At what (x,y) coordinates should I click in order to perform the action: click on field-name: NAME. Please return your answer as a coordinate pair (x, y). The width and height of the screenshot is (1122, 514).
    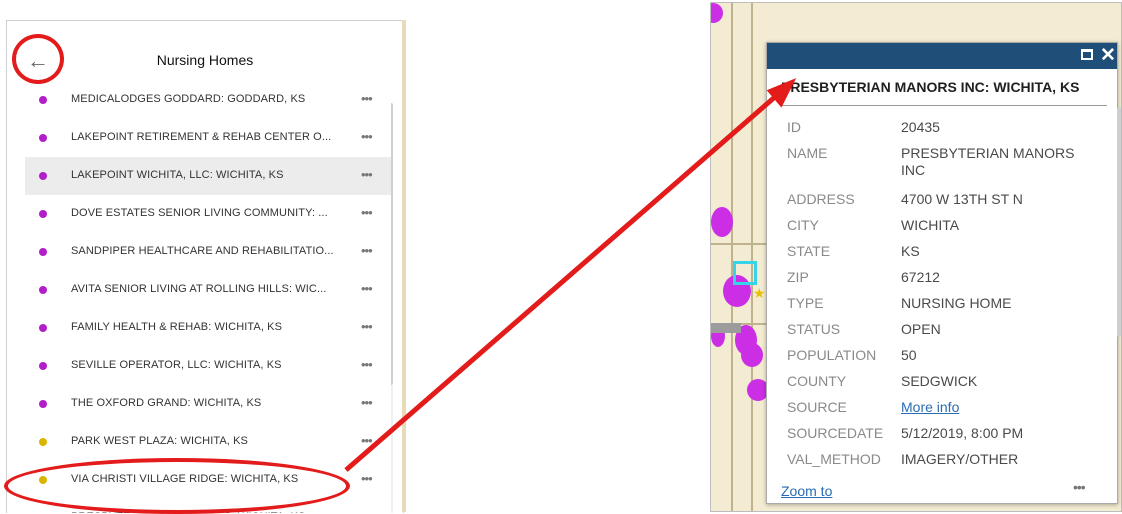
    Looking at the image, I should click on (807, 153).